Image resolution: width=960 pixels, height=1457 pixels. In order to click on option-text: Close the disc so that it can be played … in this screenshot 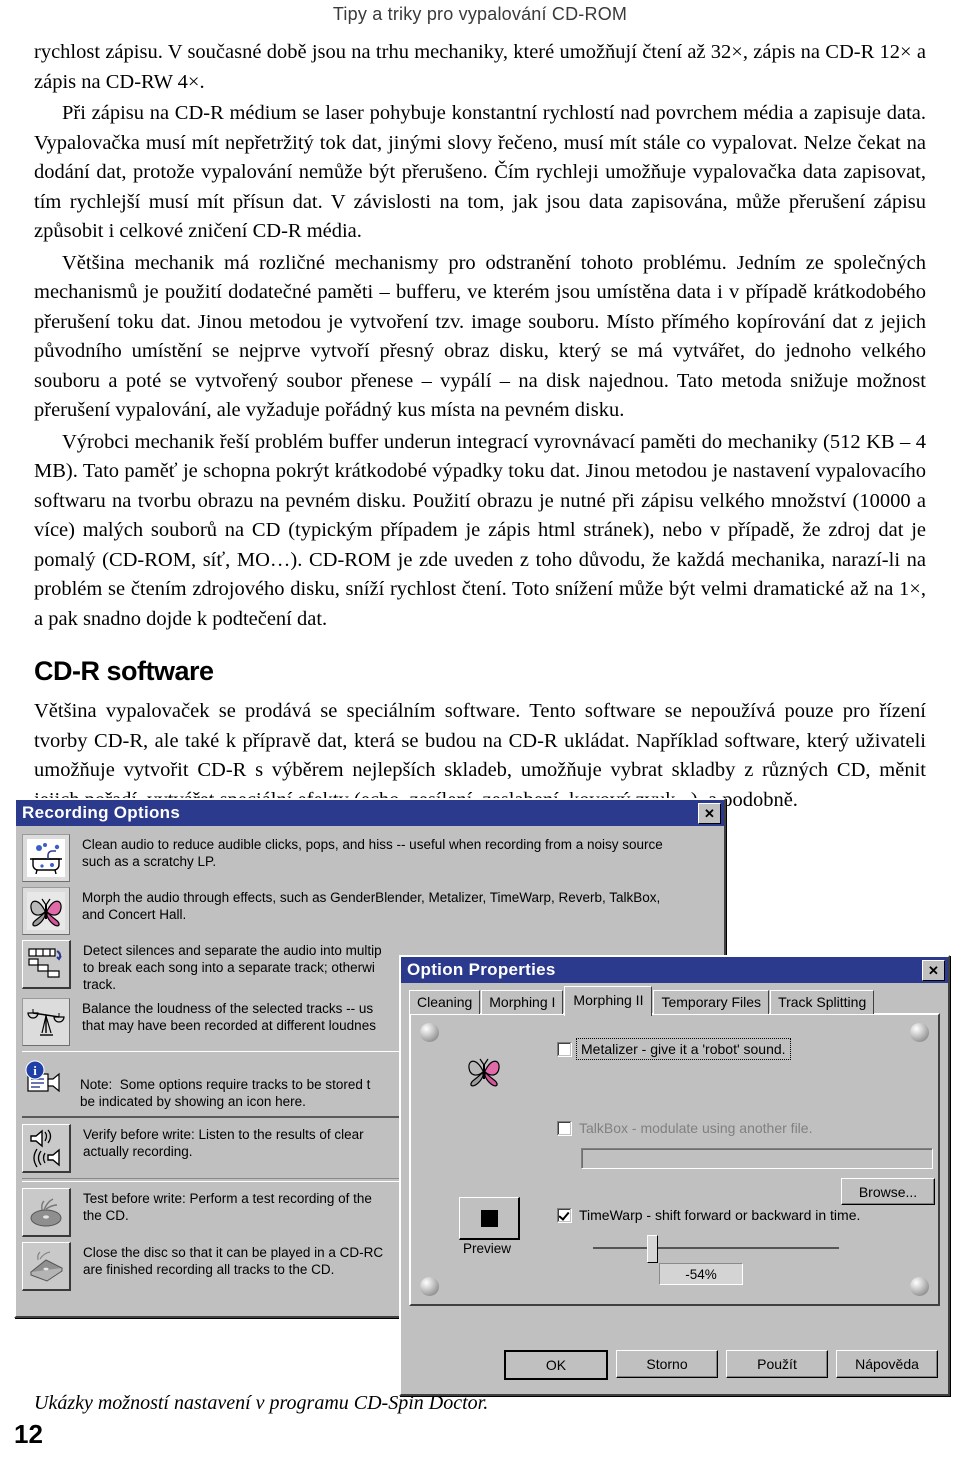, I will do `click(233, 1261)`.